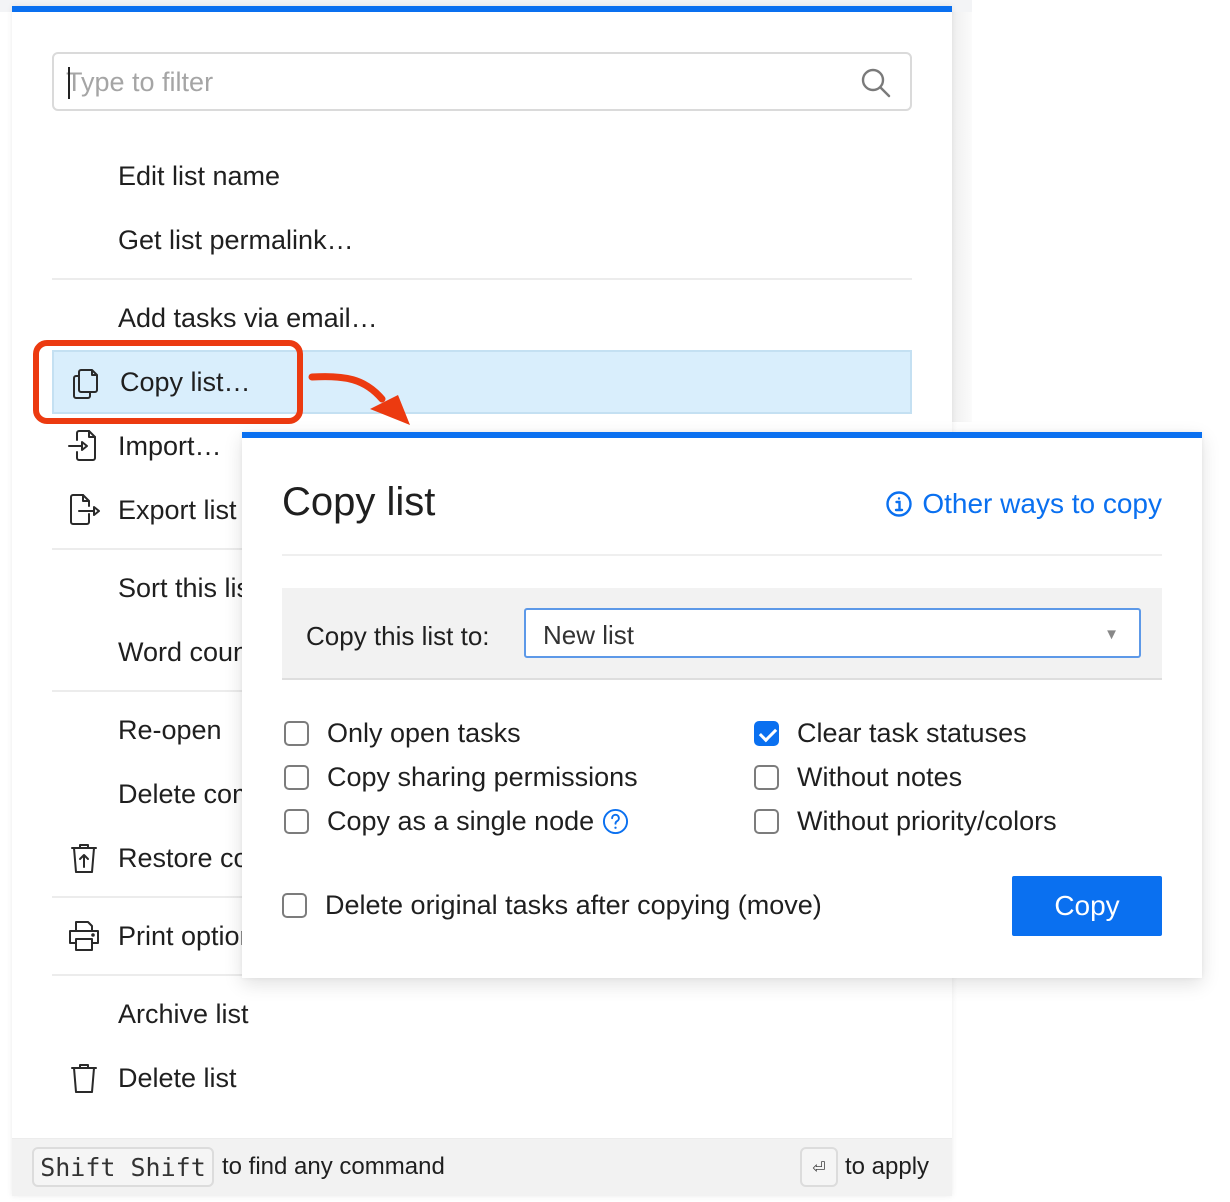 Image resolution: width=1230 pixels, height=1202 pixels. Describe the element at coordinates (876, 83) in the screenshot. I see `search-icon` at that location.